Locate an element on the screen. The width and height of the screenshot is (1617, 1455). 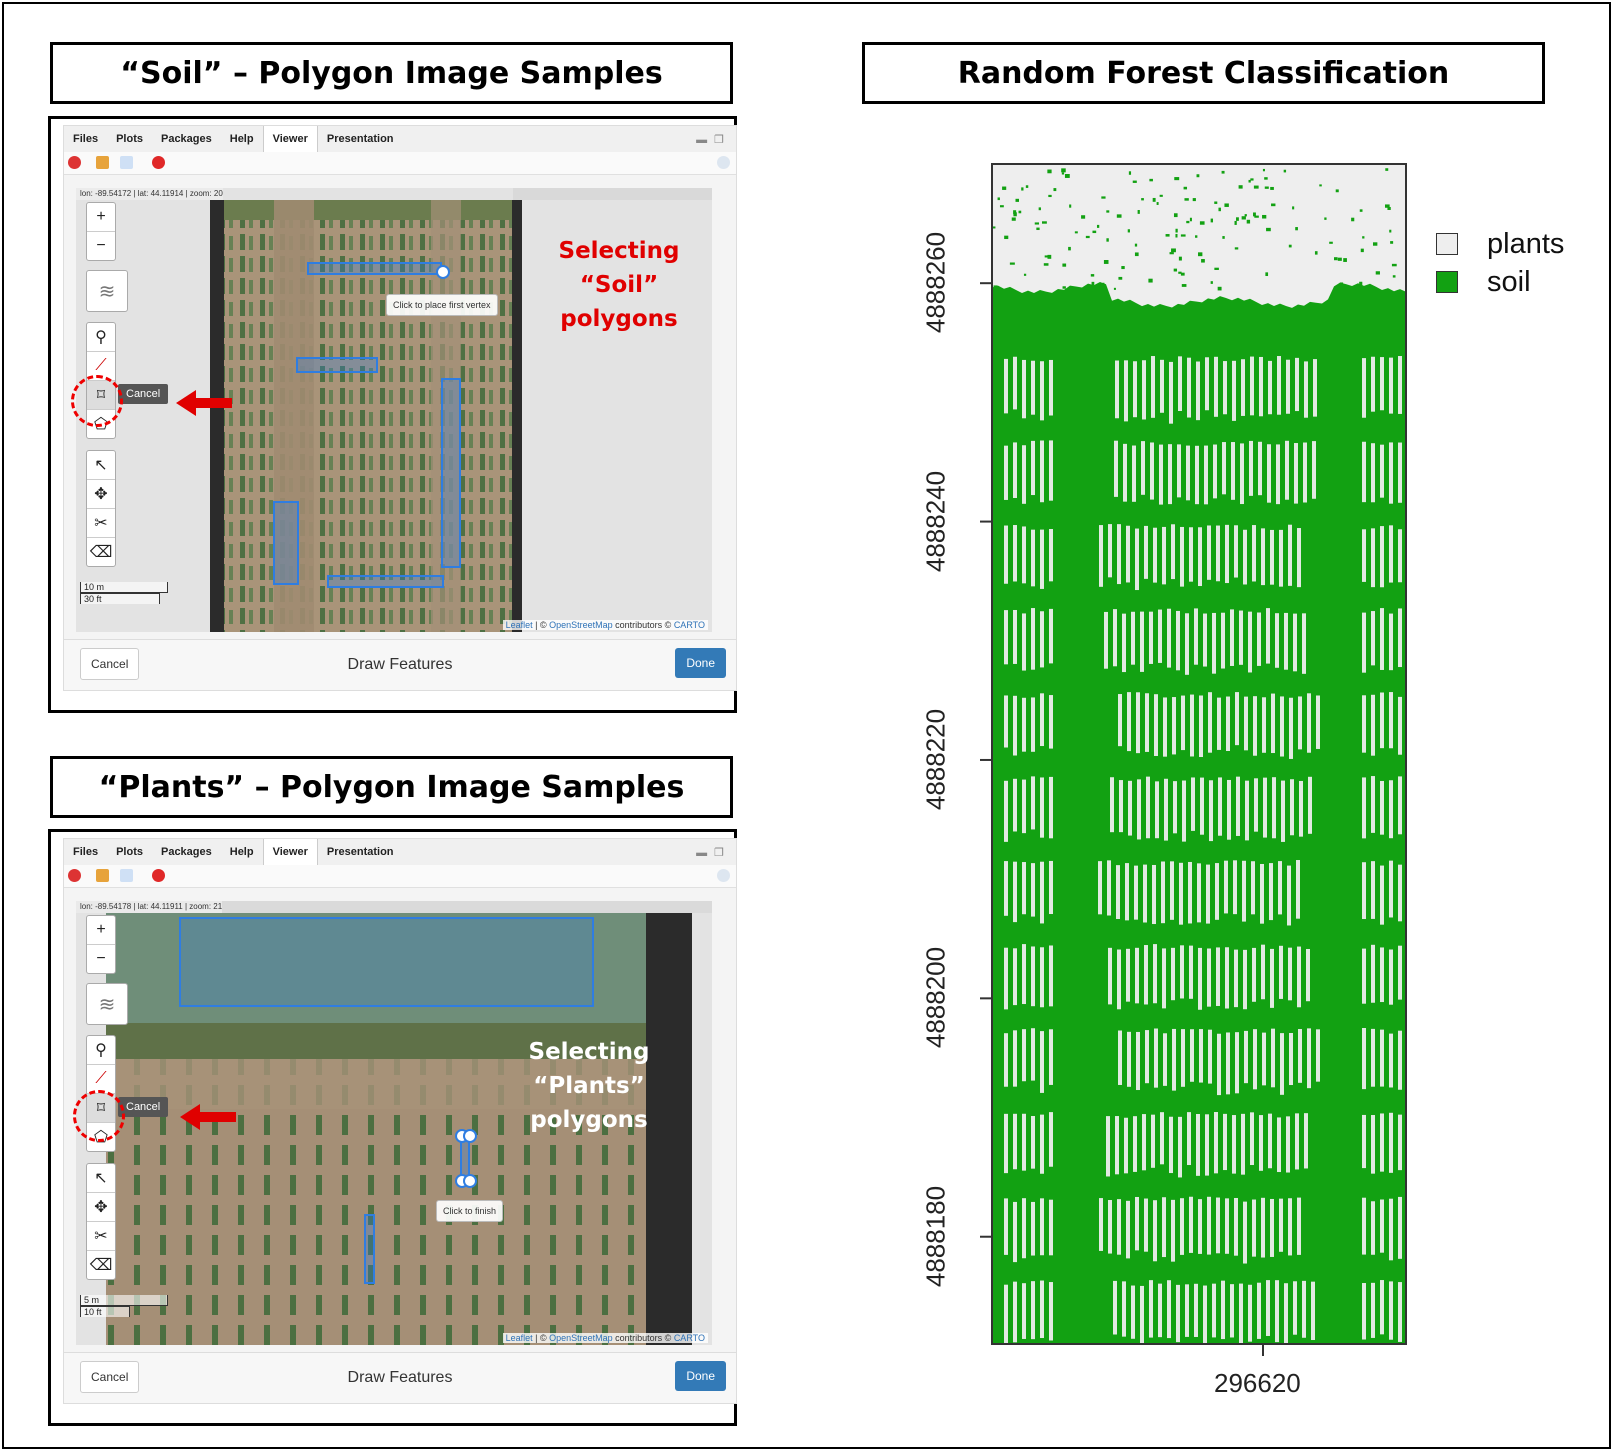
soil-panel-title: “Soil” – Polygon Image Samples is located at coordinates (391, 73).